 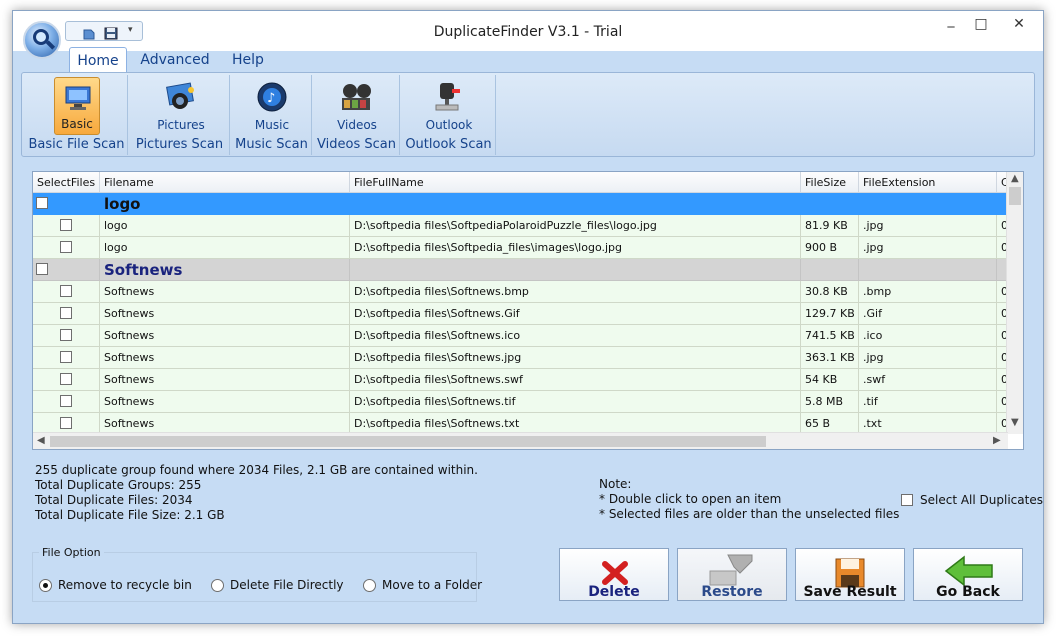 What do you see at coordinates (225, 204) in the screenshot?
I see `group-title: logo` at bounding box center [225, 204].